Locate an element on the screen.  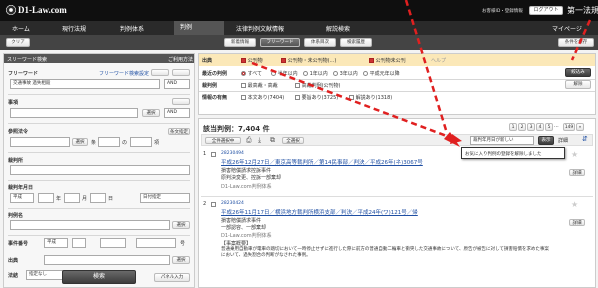
reset-button: 解除 is located at coordinates (578, 84).